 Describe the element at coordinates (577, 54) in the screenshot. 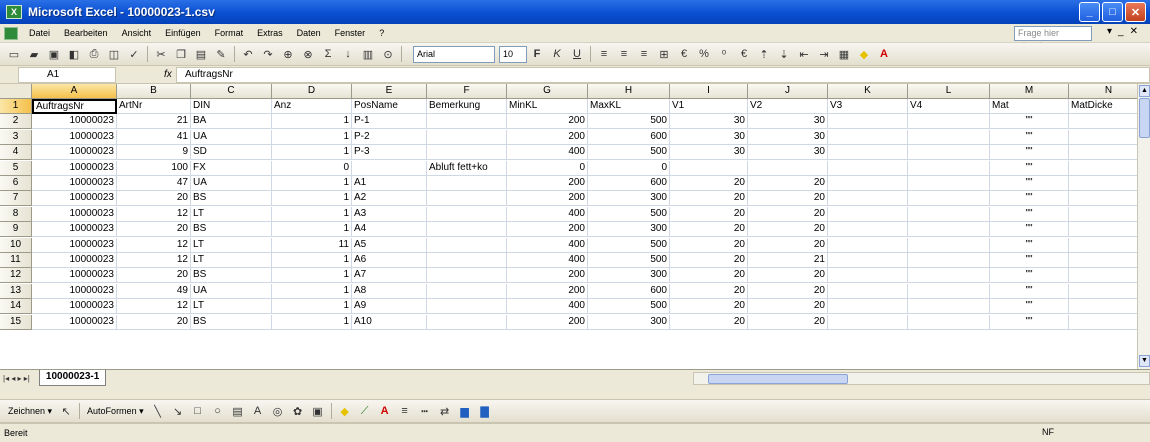

I see `underline-icon: U` at that location.